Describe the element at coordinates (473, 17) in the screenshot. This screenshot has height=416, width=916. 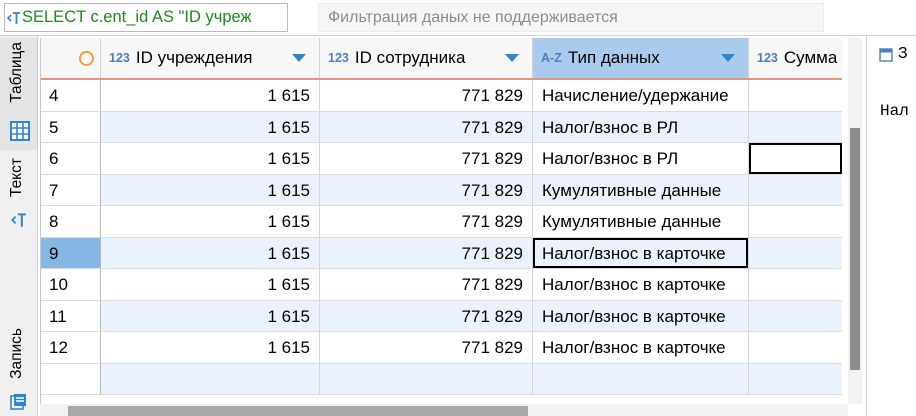
I see `filter-placeholder: Фильтрация даных не поддерживается` at that location.